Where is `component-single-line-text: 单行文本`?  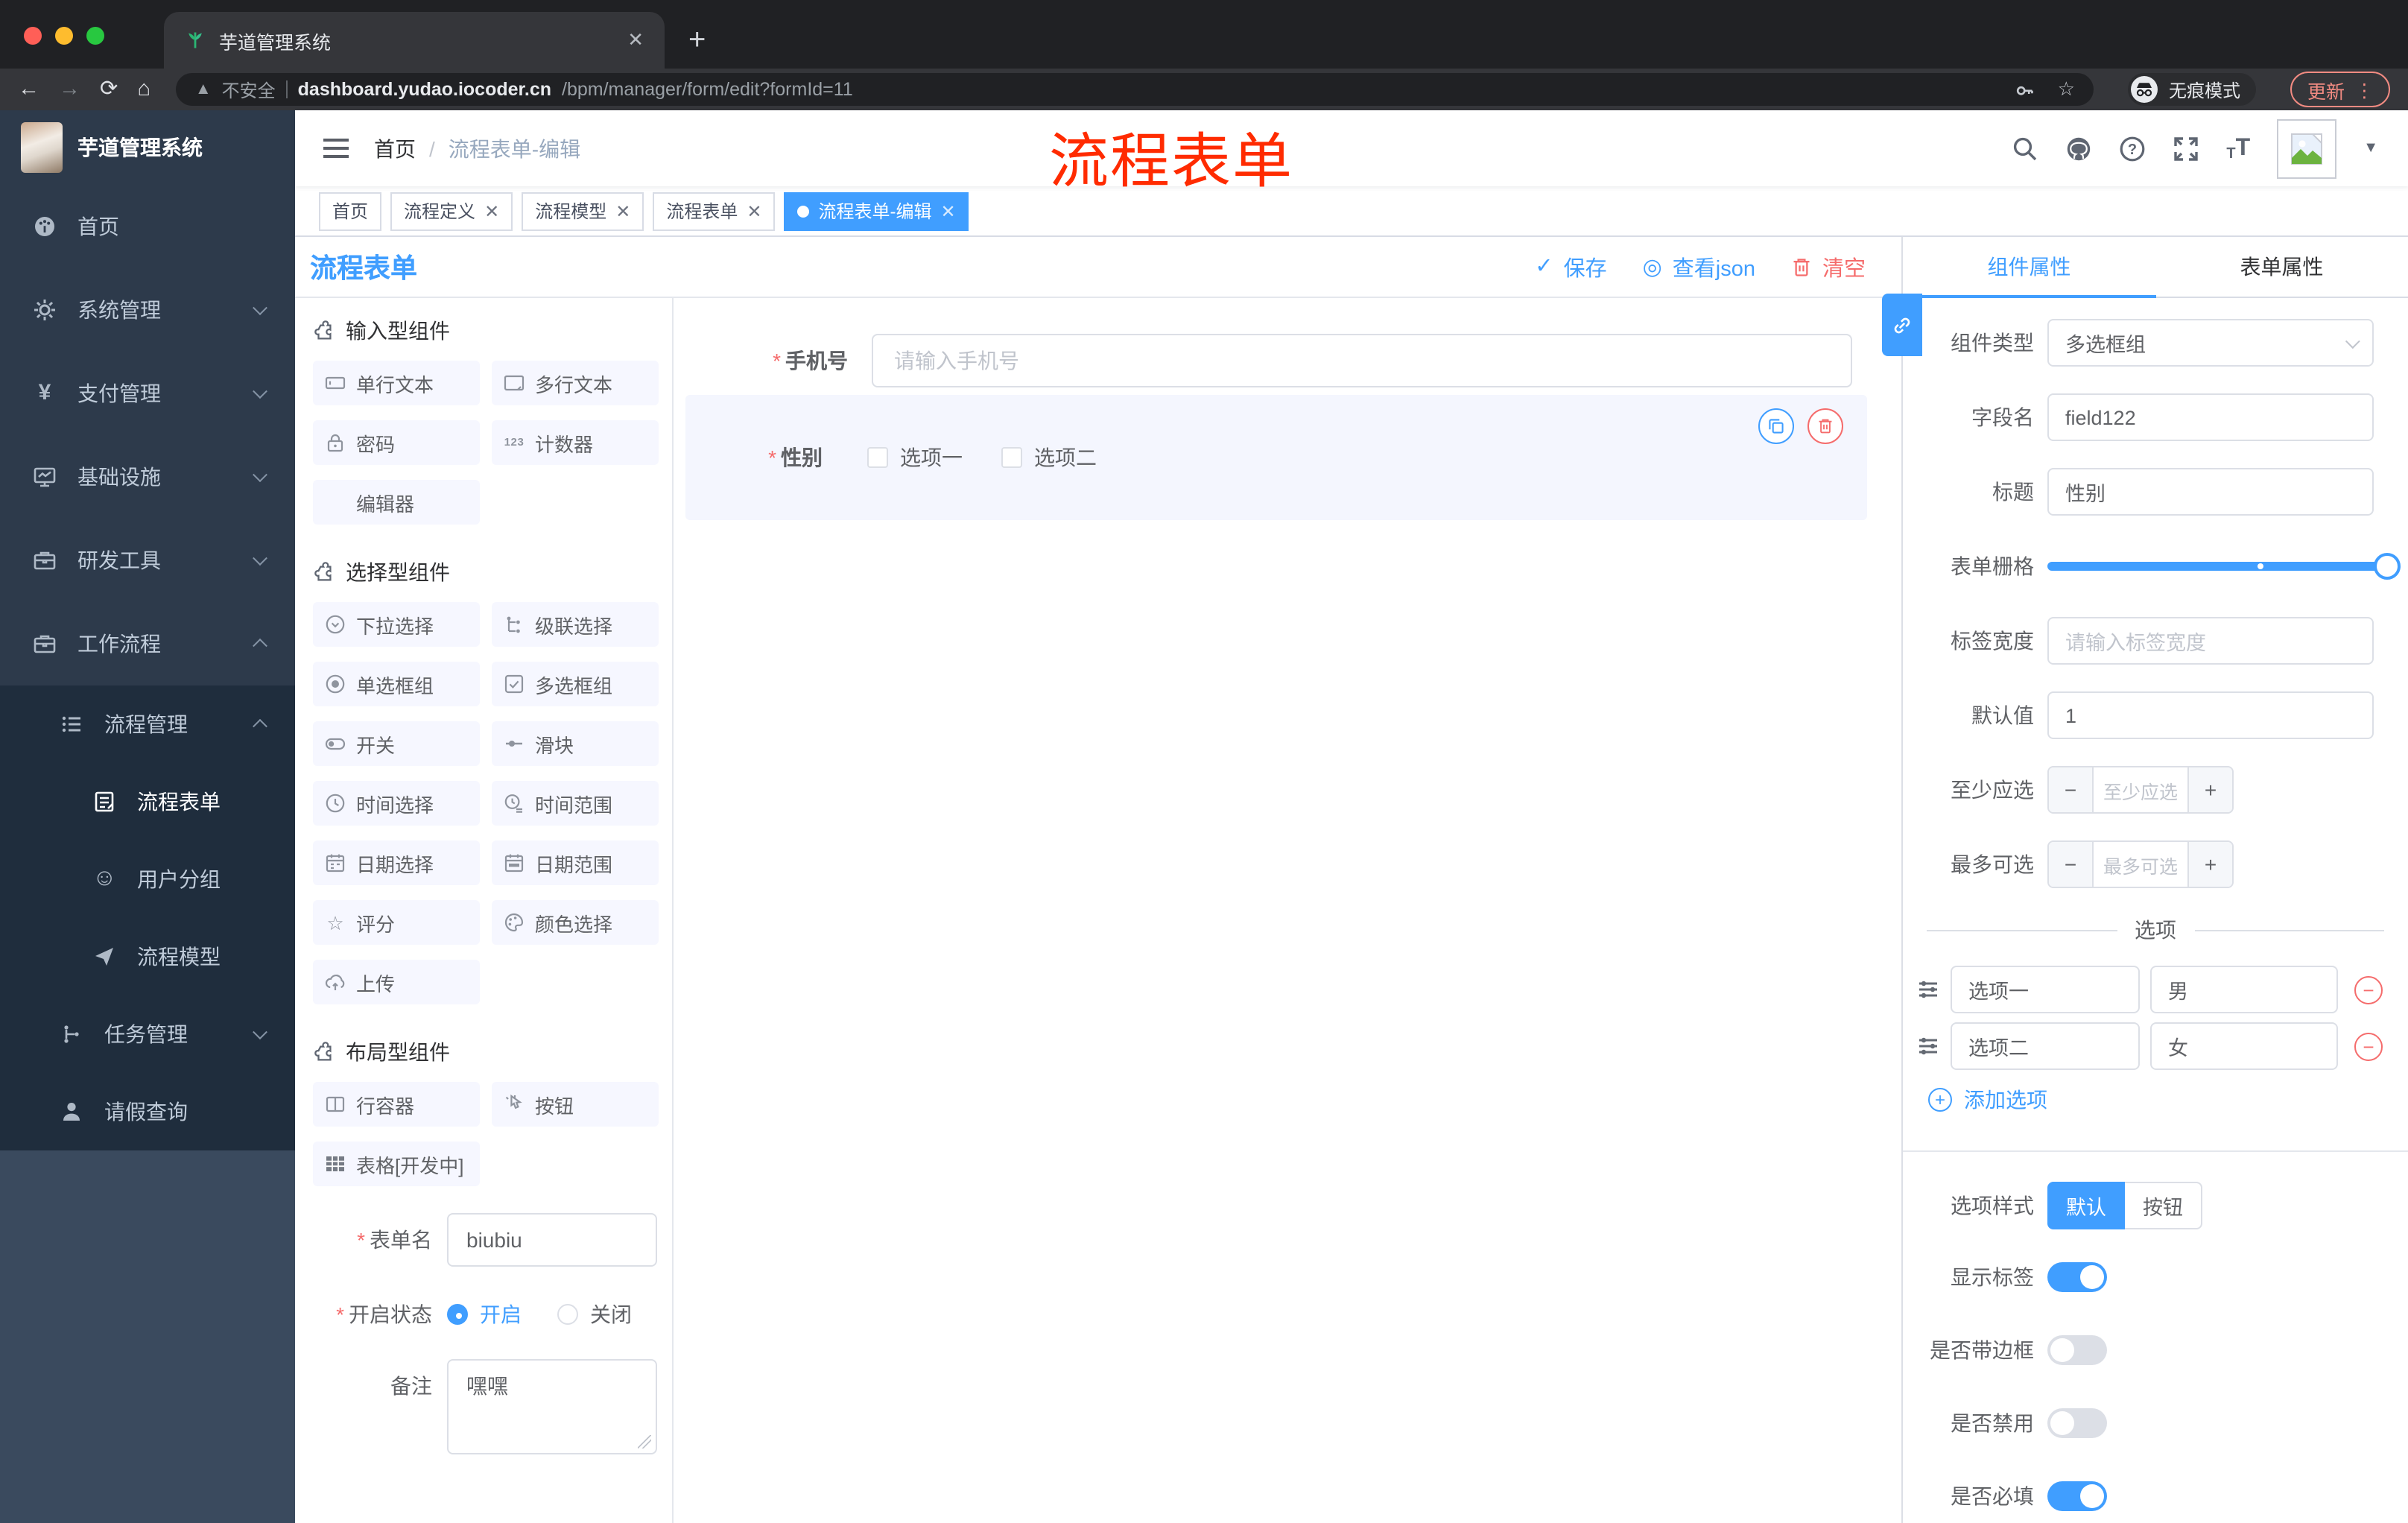 component-single-line-text: 单行文本 is located at coordinates (396, 383).